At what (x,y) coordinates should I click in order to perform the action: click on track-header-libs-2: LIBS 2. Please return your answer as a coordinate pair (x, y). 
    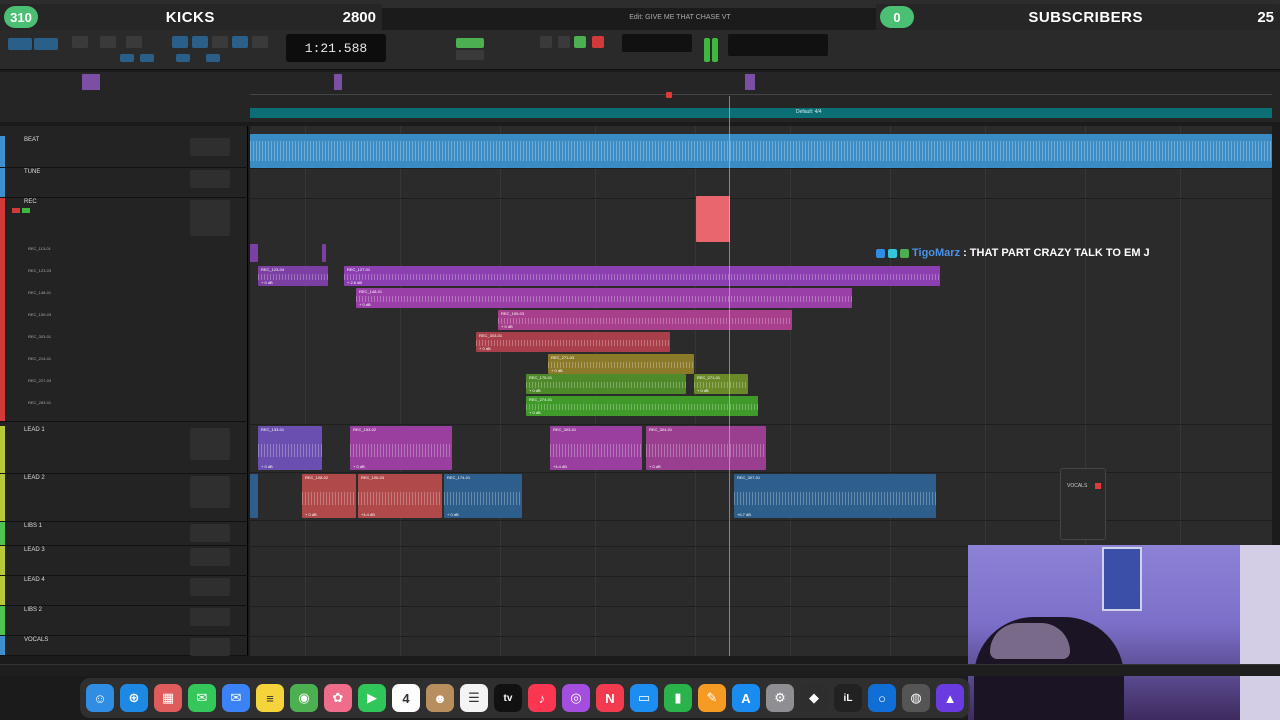
    Looking at the image, I should click on (124, 621).